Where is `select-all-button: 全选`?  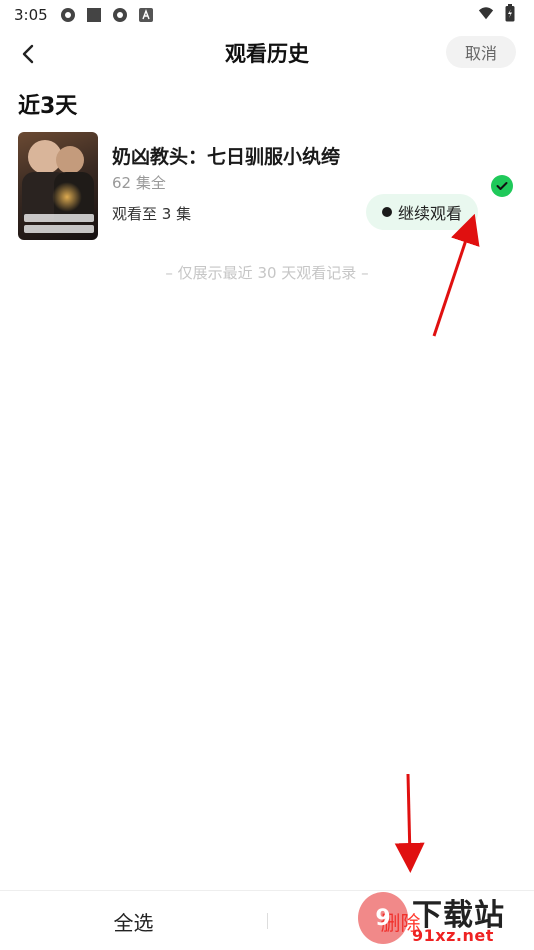
select-all-button: 全选 is located at coordinates (133, 920).